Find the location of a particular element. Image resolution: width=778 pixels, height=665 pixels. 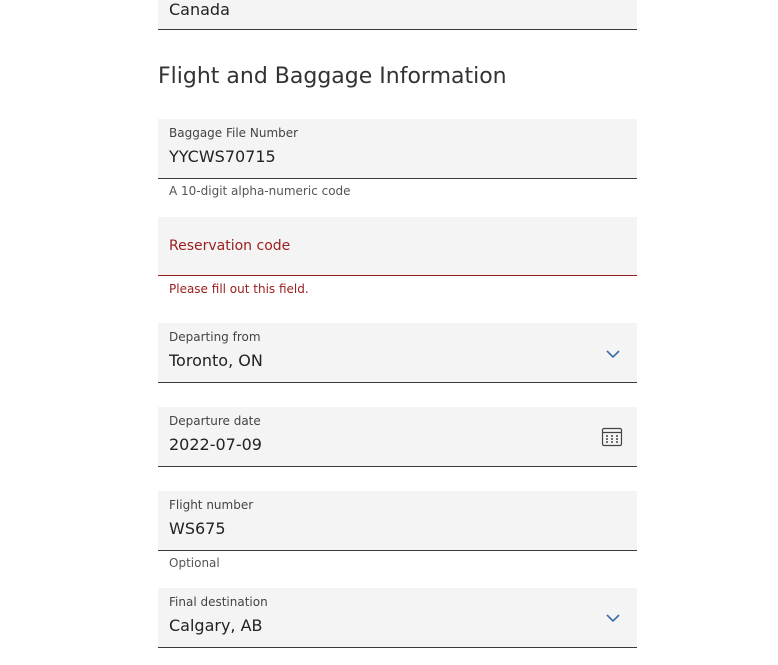

flight-number-field: Flight number WS675 is located at coordinates (397, 521).